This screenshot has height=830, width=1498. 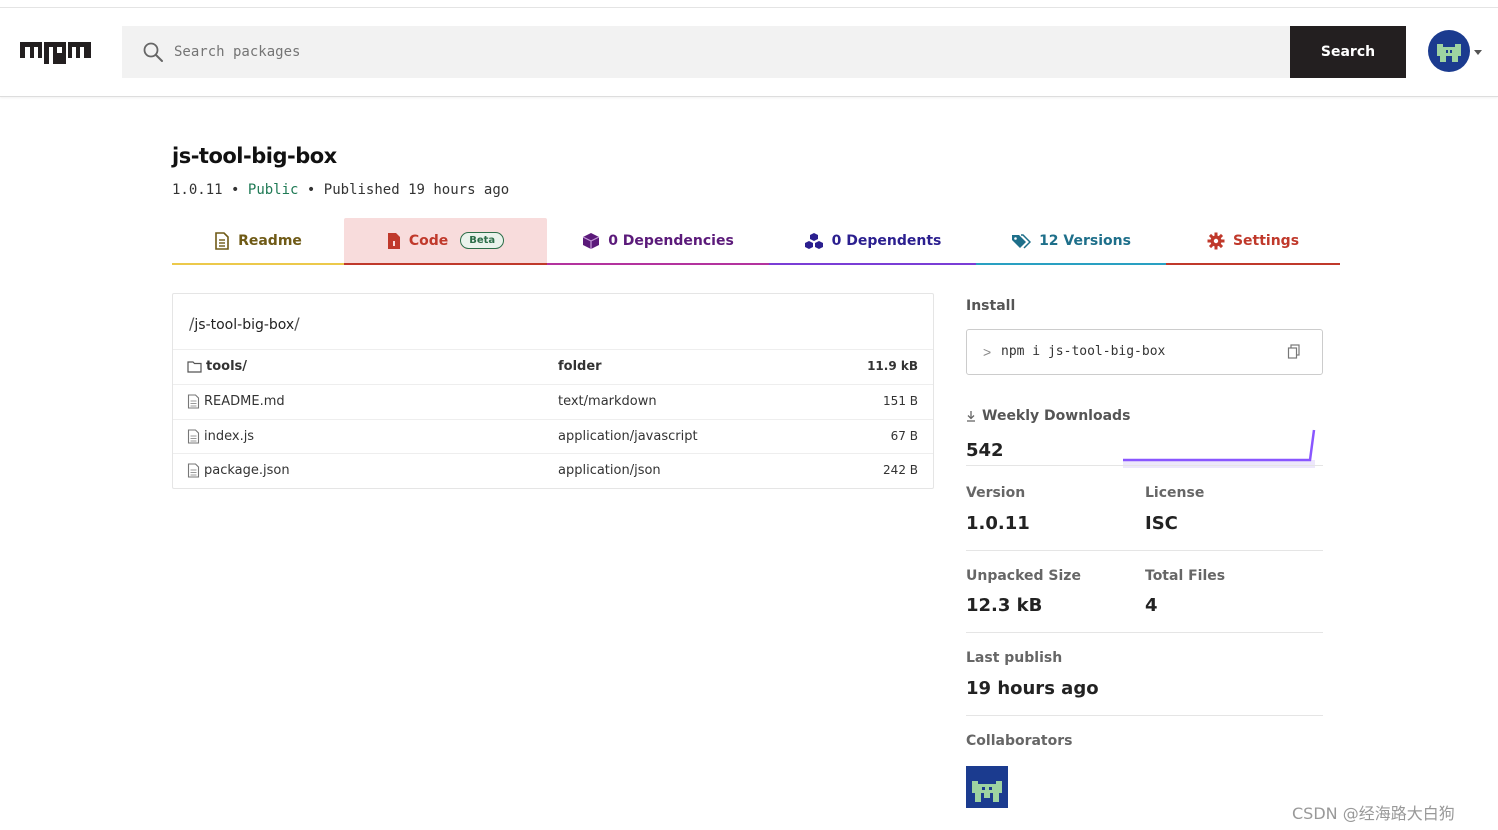 What do you see at coordinates (428, 240) in the screenshot?
I see `tab-label: Code` at bounding box center [428, 240].